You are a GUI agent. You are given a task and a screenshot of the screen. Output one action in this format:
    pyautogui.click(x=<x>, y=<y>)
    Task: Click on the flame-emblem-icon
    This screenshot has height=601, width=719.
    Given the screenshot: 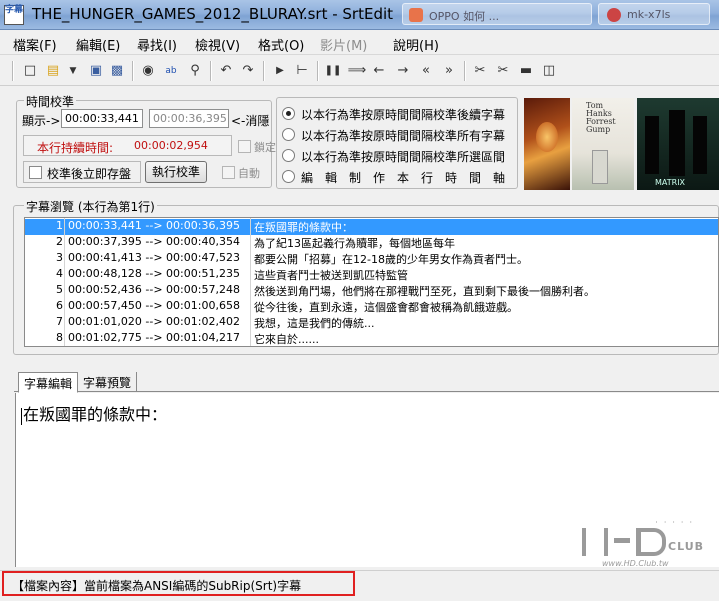 What is the action you would take?
    pyautogui.click(x=547, y=137)
    